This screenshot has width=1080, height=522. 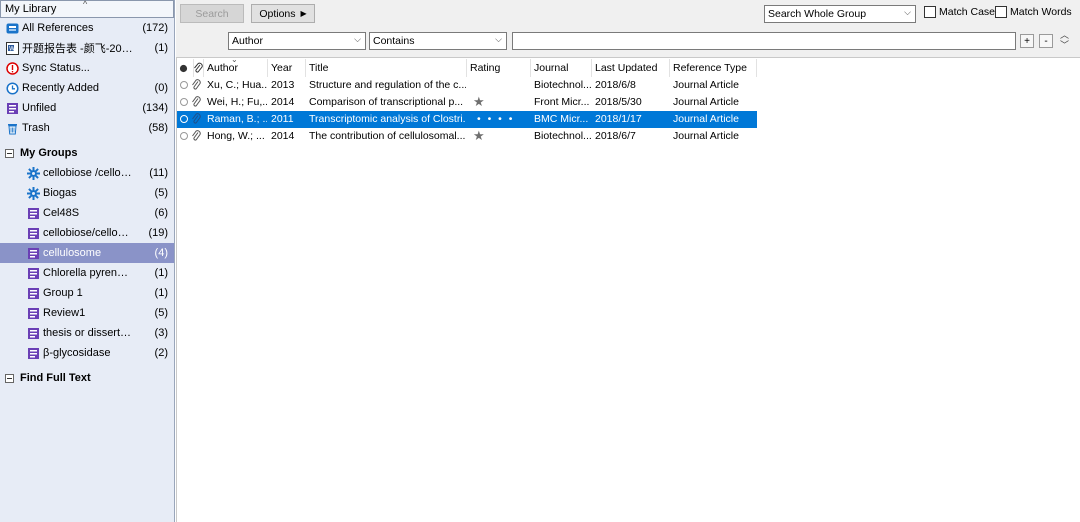 What do you see at coordinates (36, 128) in the screenshot?
I see `sidebar-item-label: Trash` at bounding box center [36, 128].